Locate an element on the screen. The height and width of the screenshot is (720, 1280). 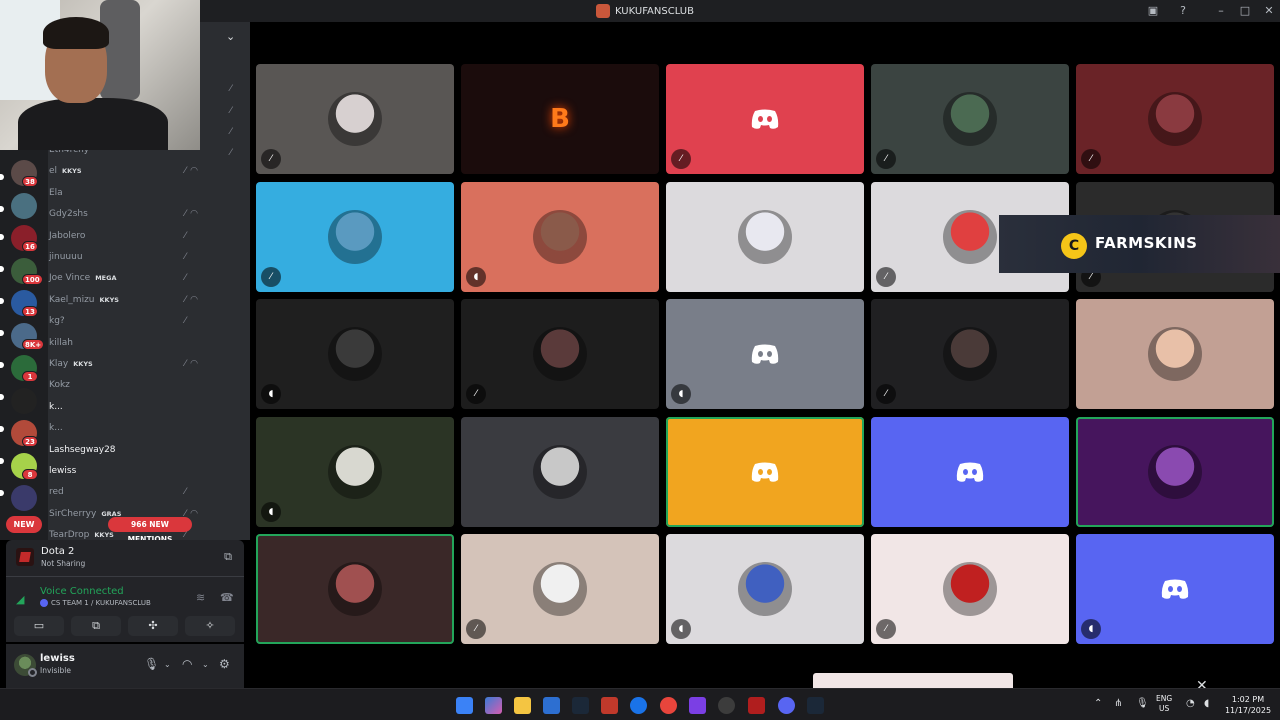
mention-badge: 16 is located at coordinates (30, 246).